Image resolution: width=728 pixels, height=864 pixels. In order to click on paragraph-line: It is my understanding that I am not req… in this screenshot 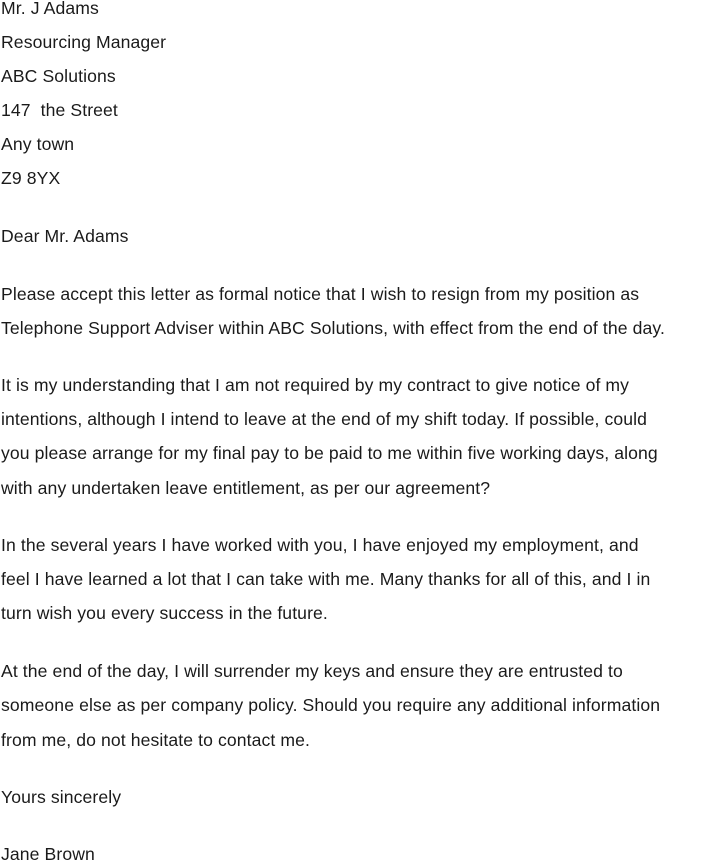, I will do `click(315, 385)`.